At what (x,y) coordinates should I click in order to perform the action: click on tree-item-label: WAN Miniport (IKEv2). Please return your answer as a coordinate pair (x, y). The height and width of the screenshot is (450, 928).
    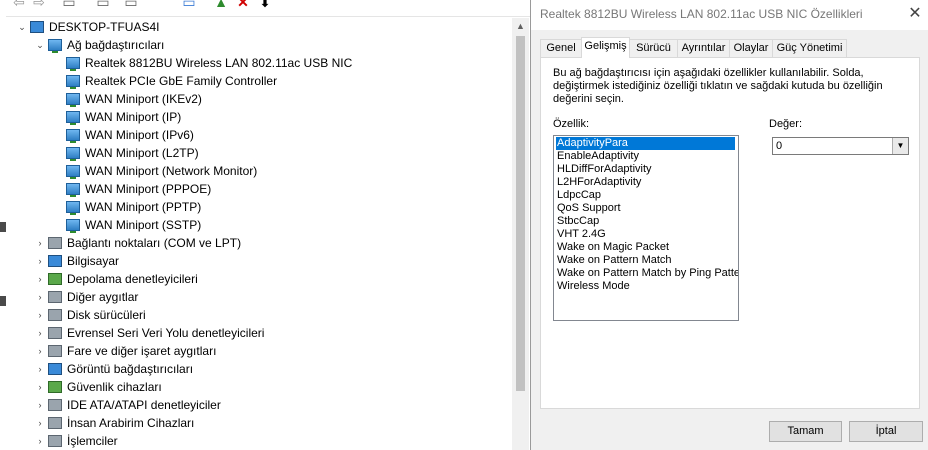
    Looking at the image, I should click on (143, 99).